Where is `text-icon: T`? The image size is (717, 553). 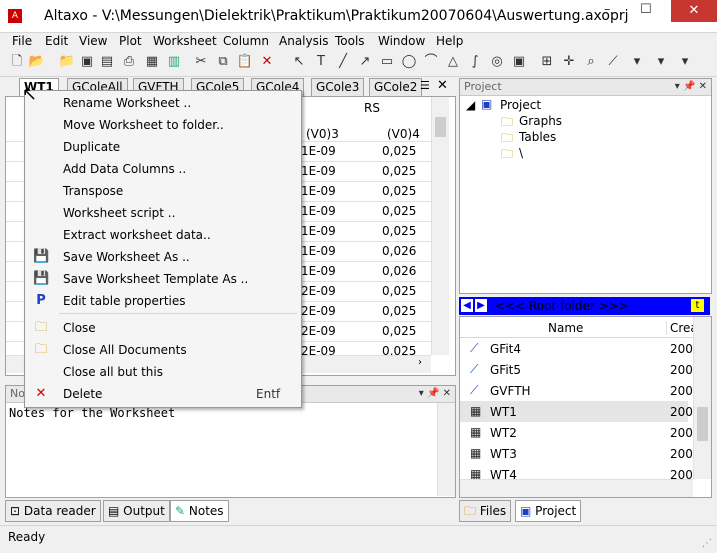 text-icon: T is located at coordinates (321, 62).